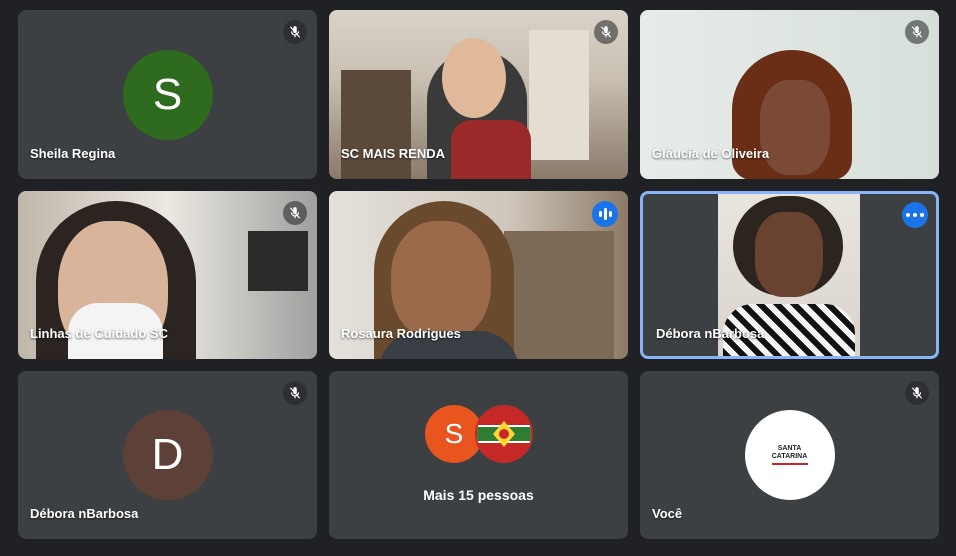  What do you see at coordinates (789, 275) in the screenshot?
I see `tile-debora-nbarbosa-video: Débora nBarbosa` at bounding box center [789, 275].